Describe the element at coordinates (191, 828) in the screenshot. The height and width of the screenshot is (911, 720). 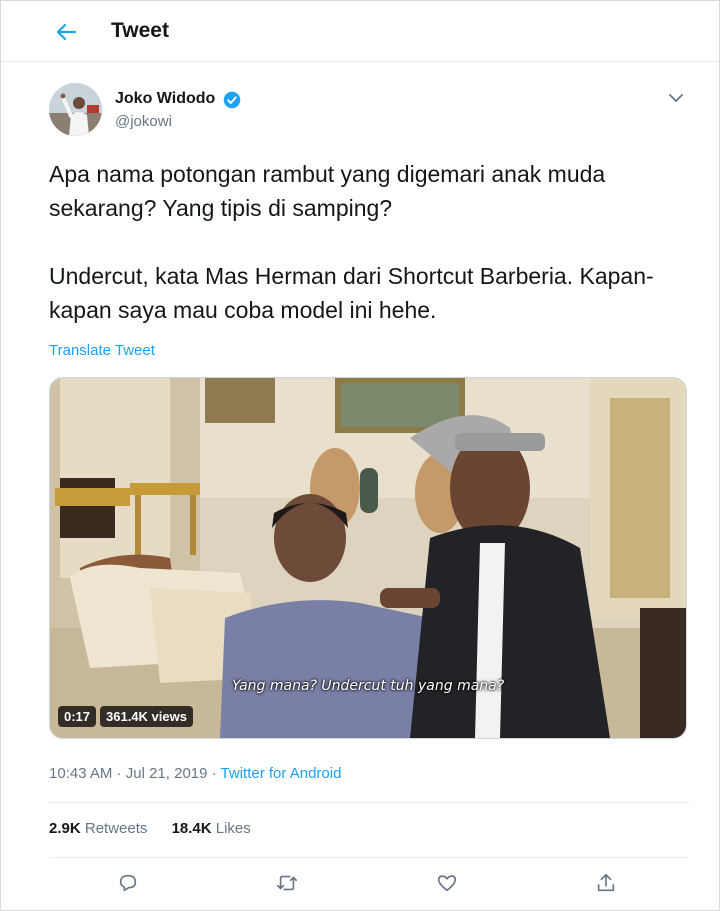
I see `likes-count: 18.4K` at that location.